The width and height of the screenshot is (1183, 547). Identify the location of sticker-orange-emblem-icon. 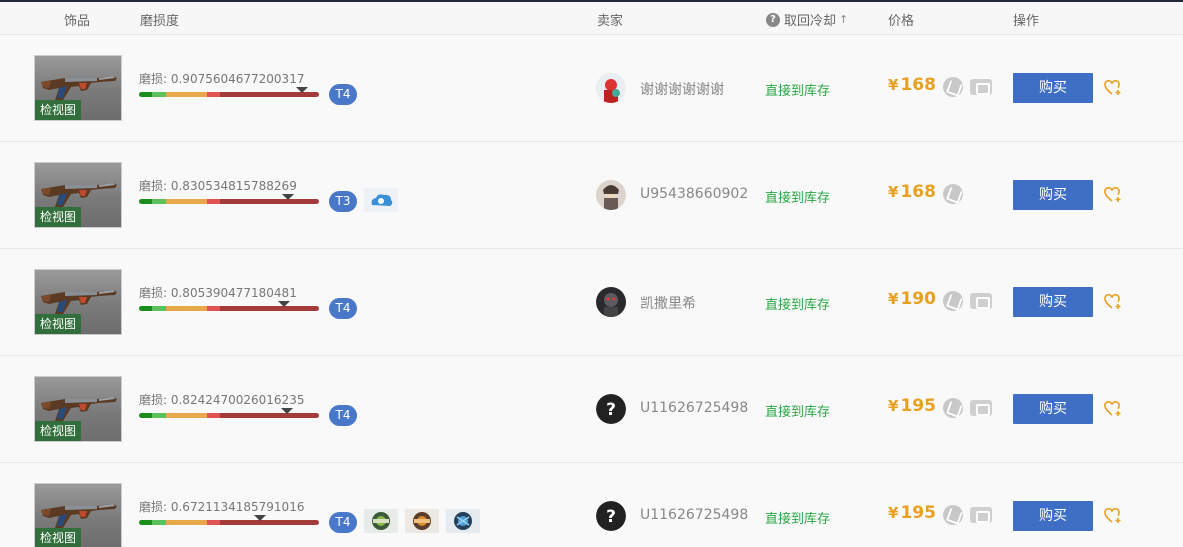
(422, 521).